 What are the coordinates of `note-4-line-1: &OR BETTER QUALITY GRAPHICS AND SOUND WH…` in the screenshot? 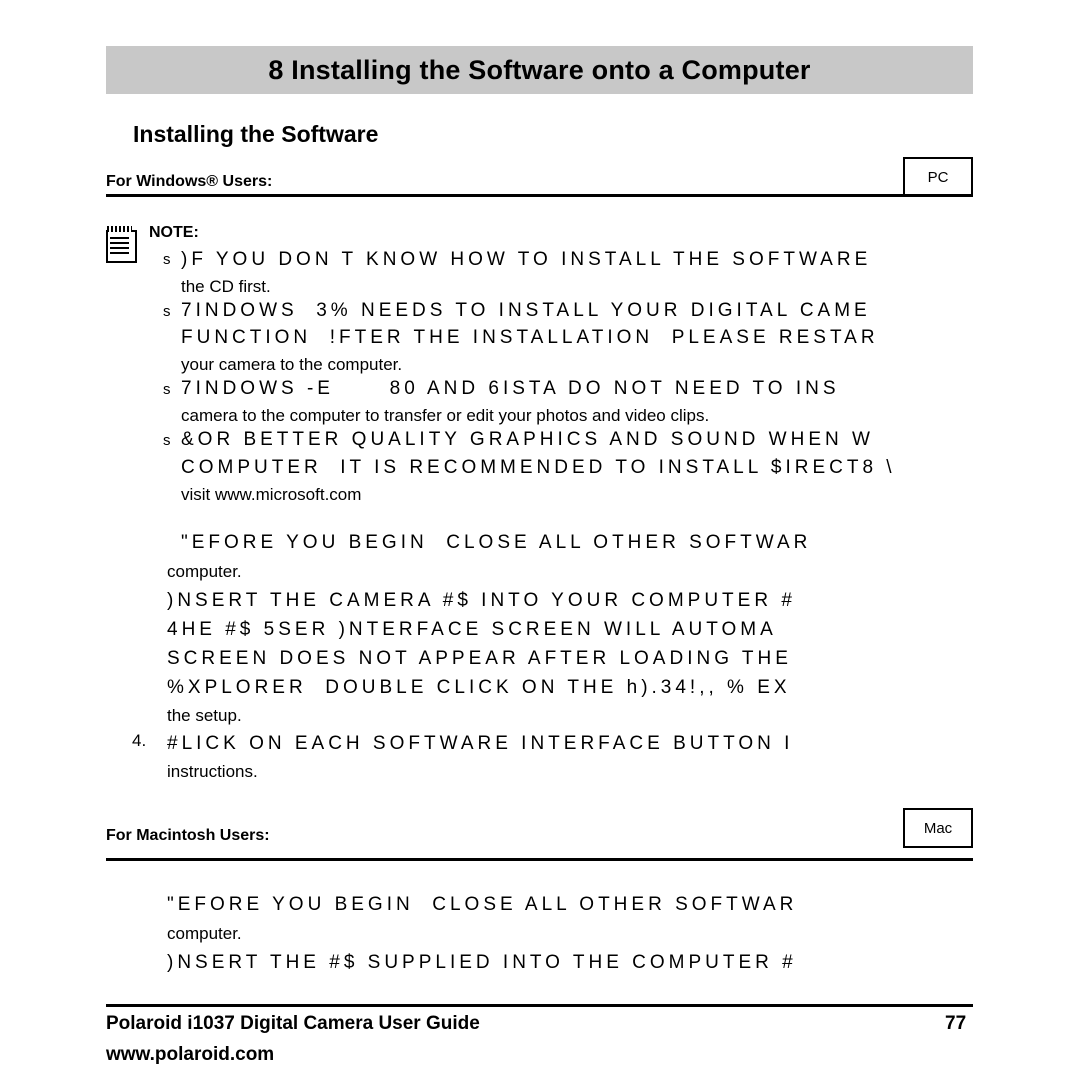 It's located at (527, 439).